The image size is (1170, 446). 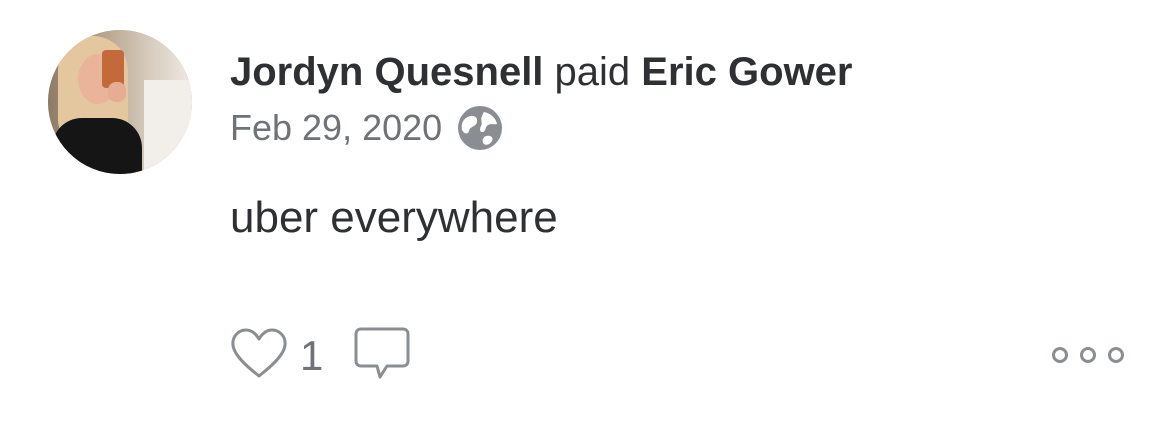 I want to click on recipient-name: Eric Gower, so click(x=746, y=72).